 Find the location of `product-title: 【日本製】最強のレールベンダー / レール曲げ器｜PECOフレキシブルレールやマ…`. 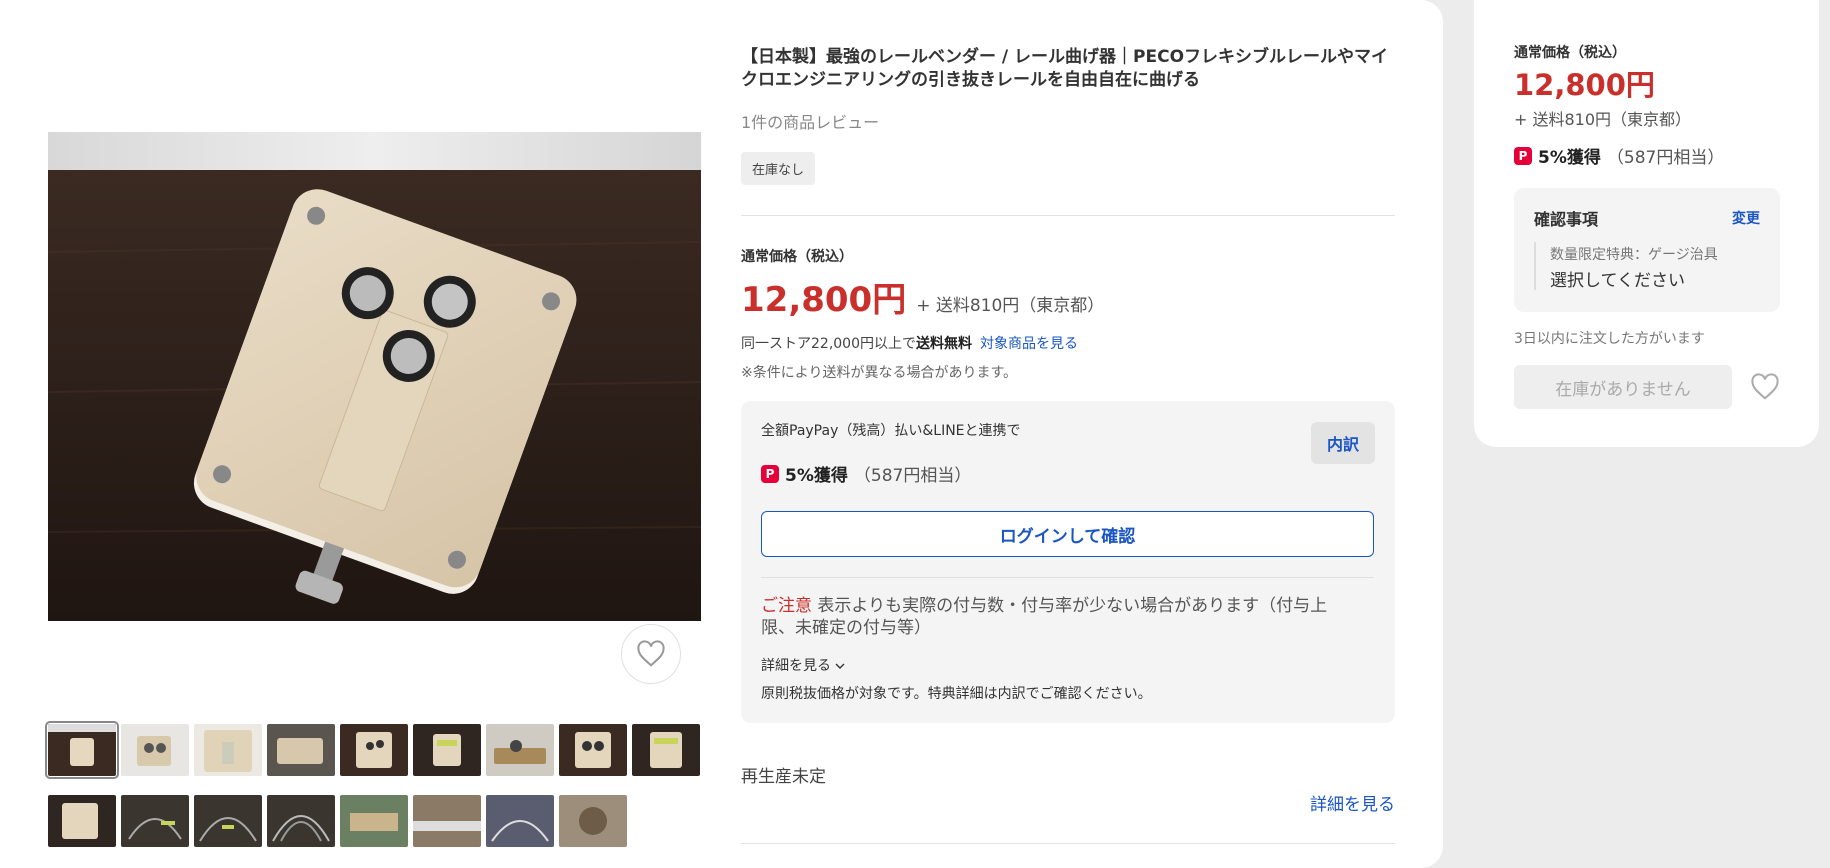

product-title: 【日本製】最強のレールベンダー / レール曲げ器｜PECOフレキシブルレールやマ… is located at coordinates (1065, 68).